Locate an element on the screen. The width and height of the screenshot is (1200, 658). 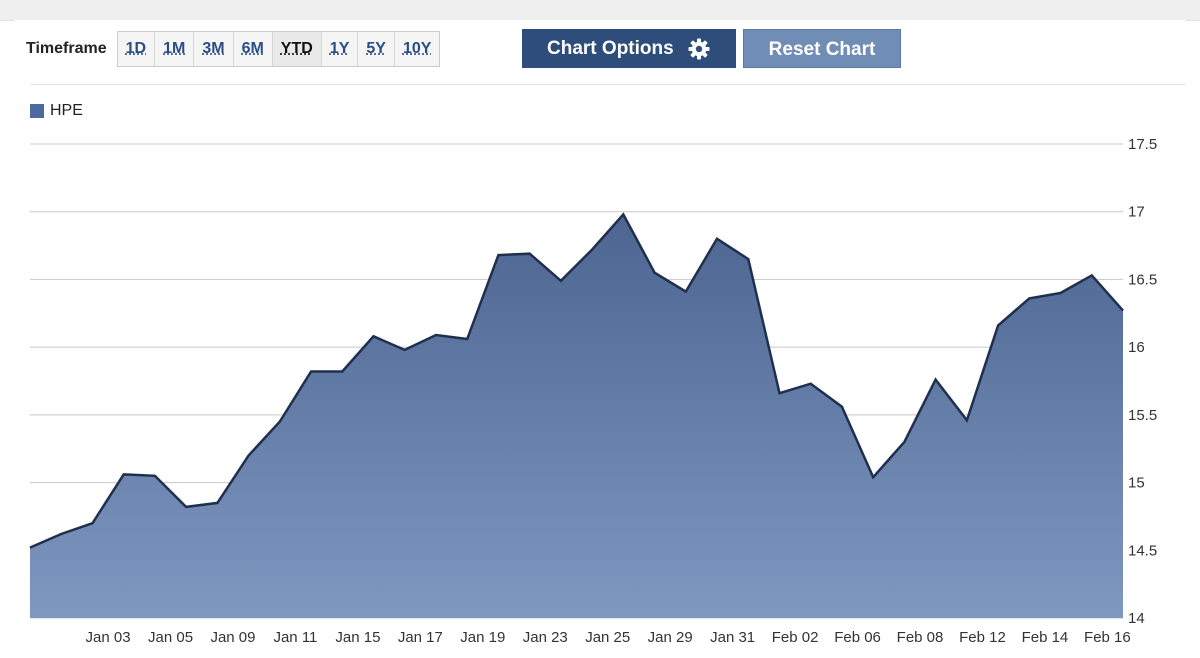
y-tick-label: 17.5 is located at coordinates (1142, 144).